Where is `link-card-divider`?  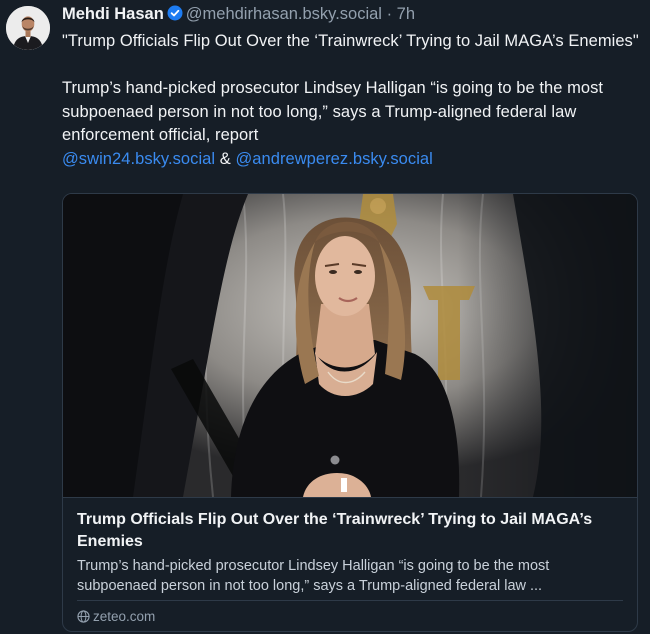
link-card-divider is located at coordinates (350, 600).